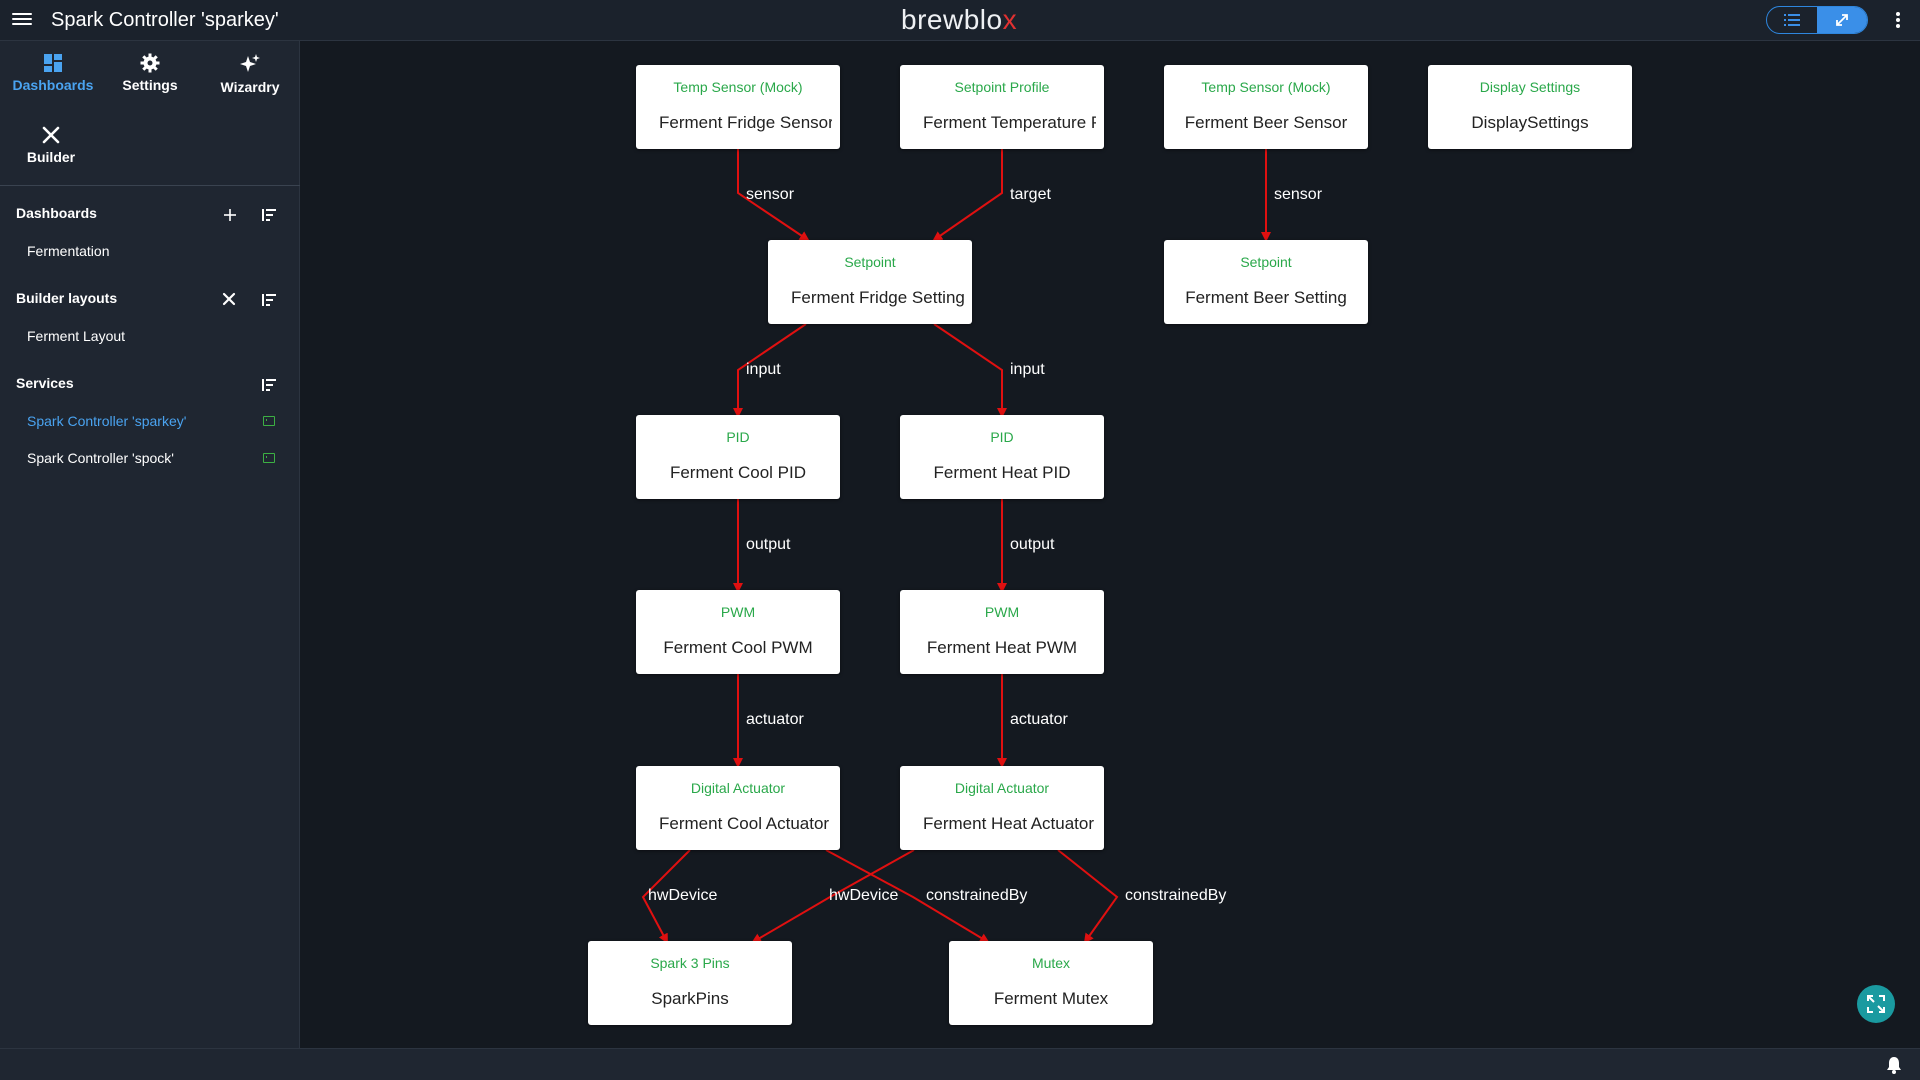  I want to click on block-ferment-cool-actuator: Digital Actuator Ferment Cool Actuator, so click(738, 808).